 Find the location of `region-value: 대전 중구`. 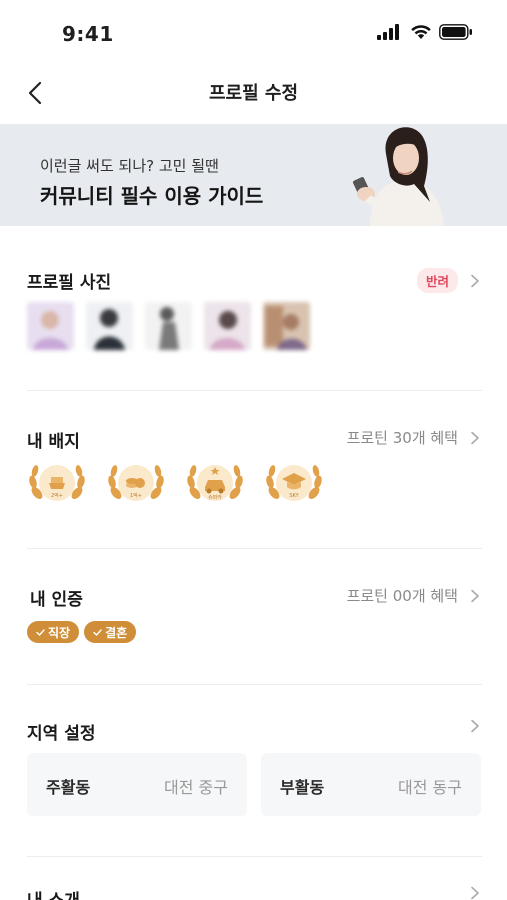

region-value: 대전 중구 is located at coordinates (196, 787).